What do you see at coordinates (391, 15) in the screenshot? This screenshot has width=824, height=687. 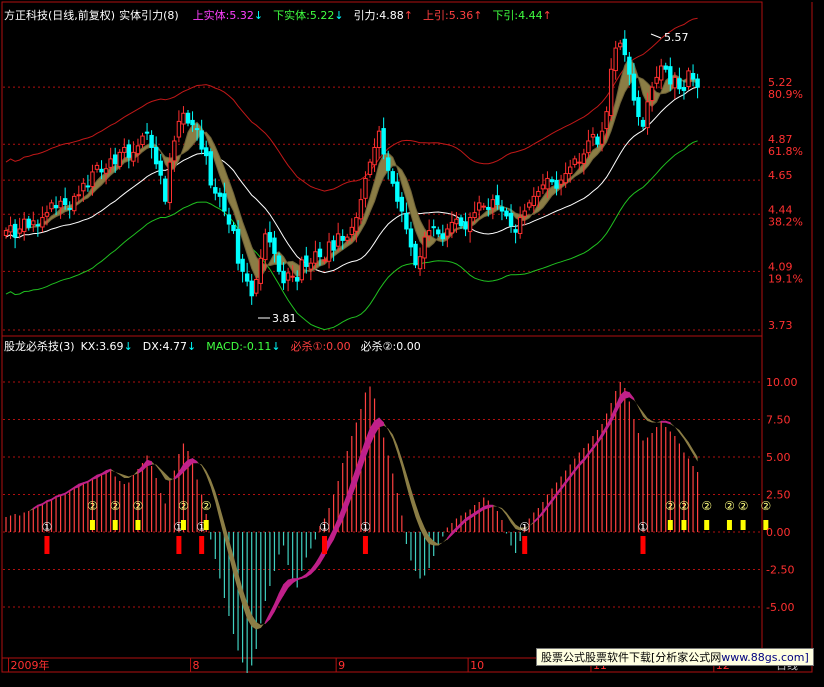 I see `header-item-value: 4.88` at bounding box center [391, 15].